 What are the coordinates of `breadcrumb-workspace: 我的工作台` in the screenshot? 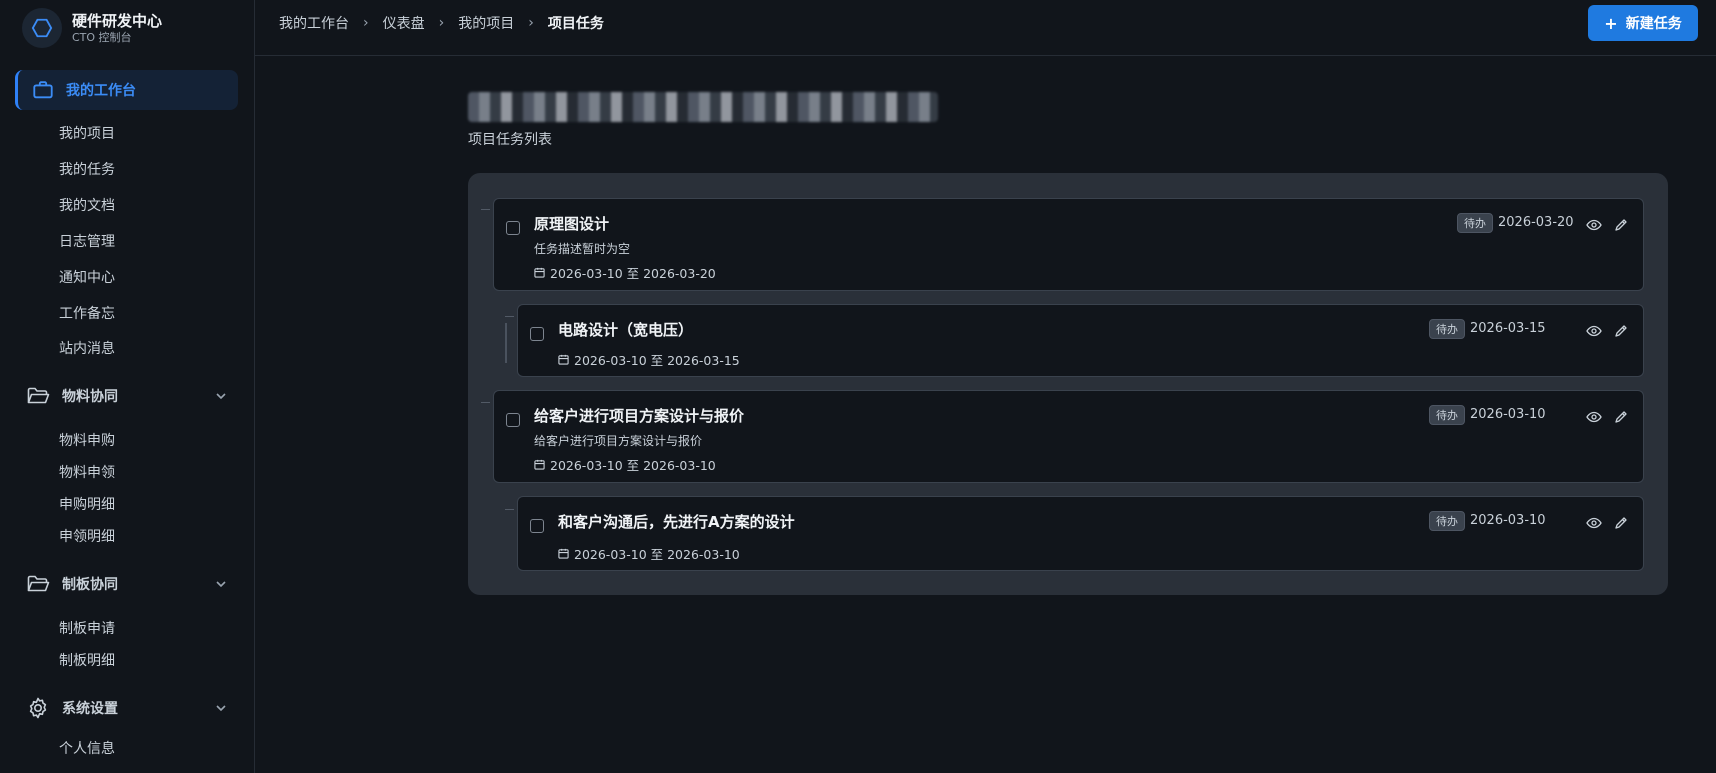 It's located at (314, 23).